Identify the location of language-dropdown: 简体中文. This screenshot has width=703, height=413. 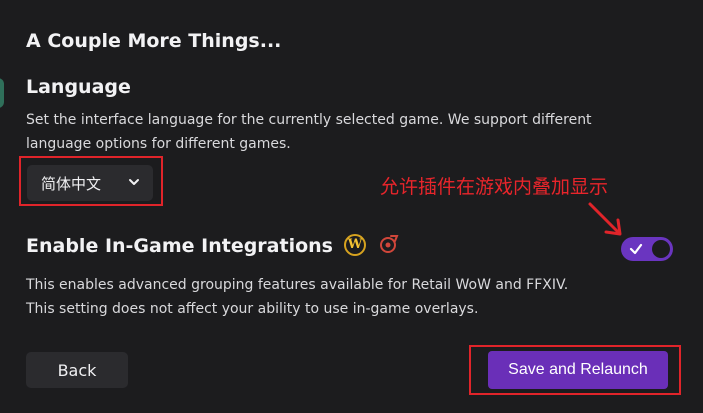
(90, 183).